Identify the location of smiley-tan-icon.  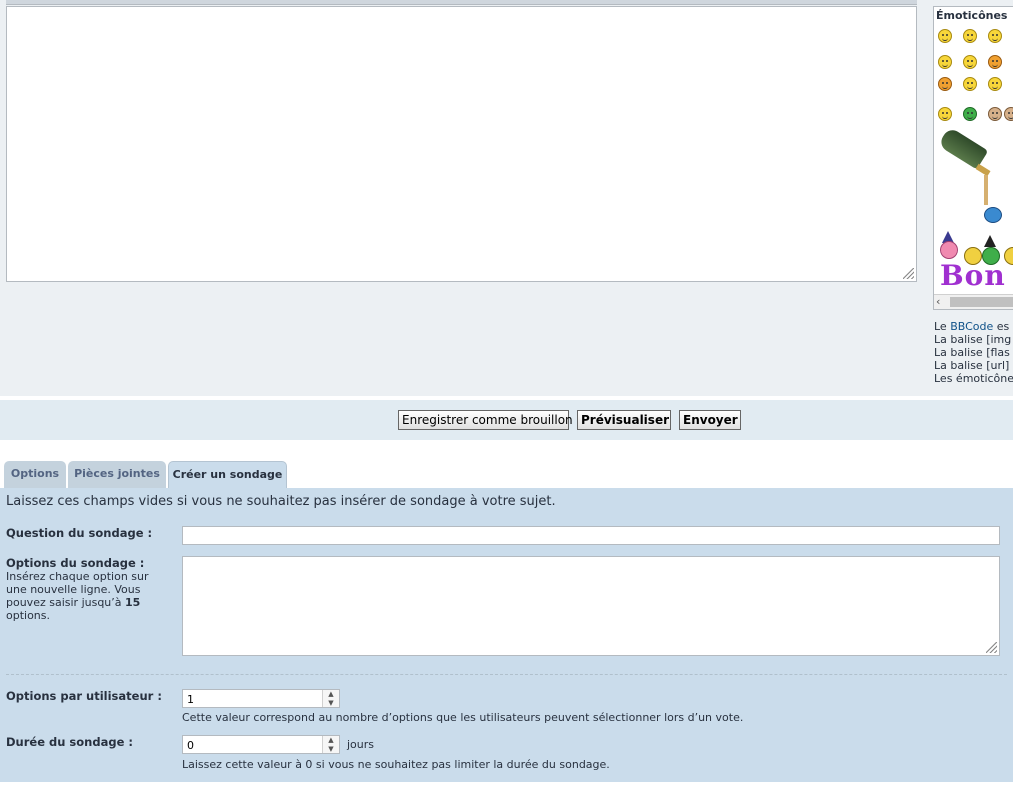
(995, 114).